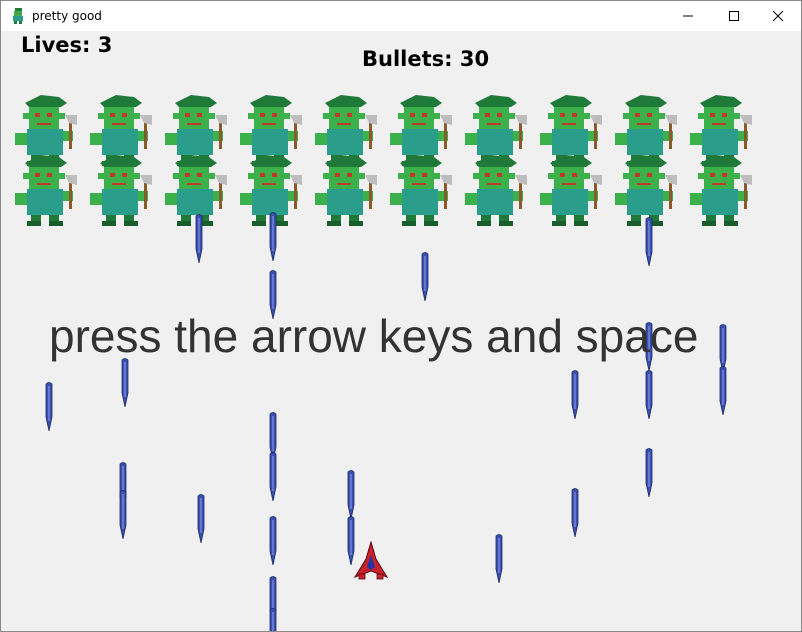  What do you see at coordinates (426, 59) in the screenshot?
I see `bullets-counter: Bullets: 30` at bounding box center [426, 59].